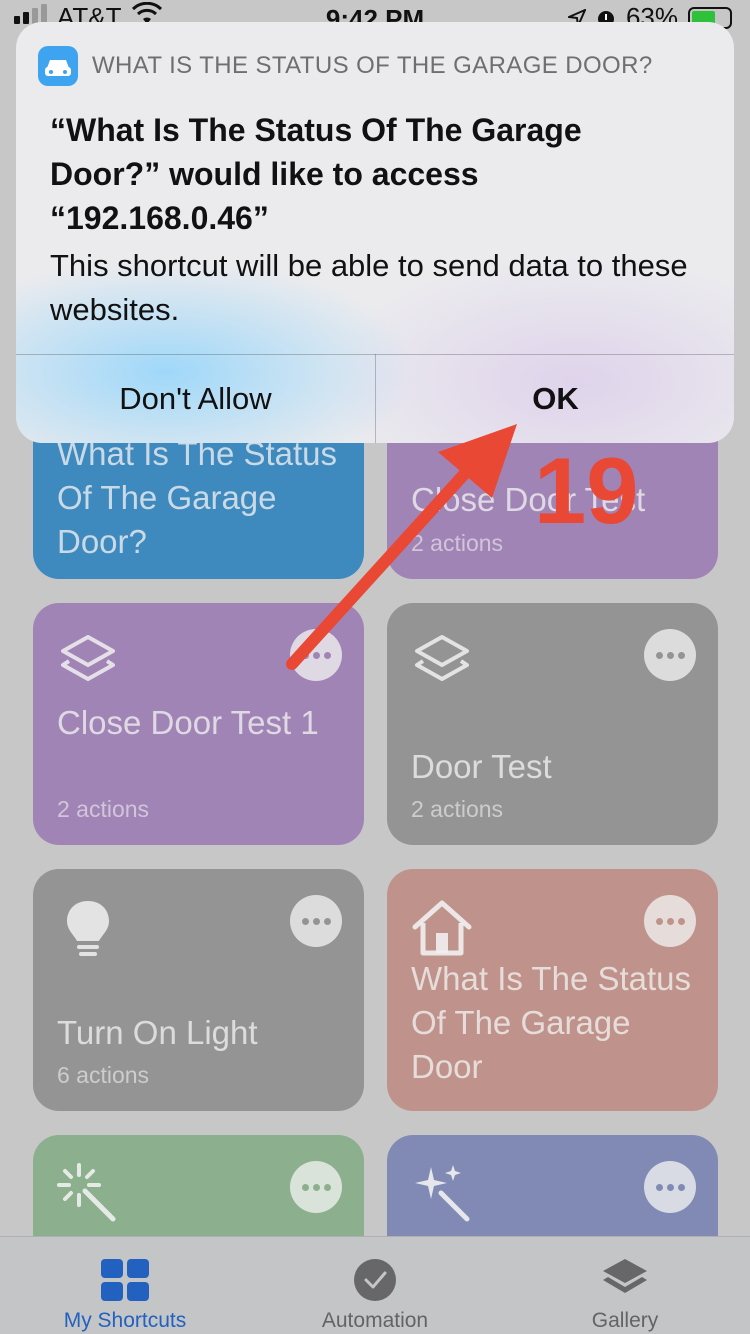 This screenshot has height=1334, width=750. I want to click on step-number: 19, so click(586, 490).